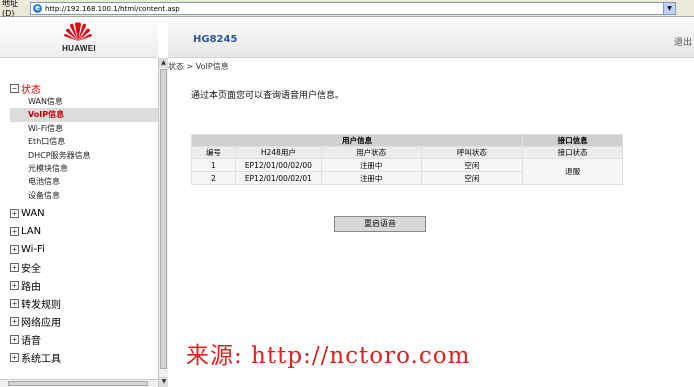 This screenshot has height=387, width=694. I want to click on menu-item-dhcp-info: DHCP服务器信息, so click(84, 155).